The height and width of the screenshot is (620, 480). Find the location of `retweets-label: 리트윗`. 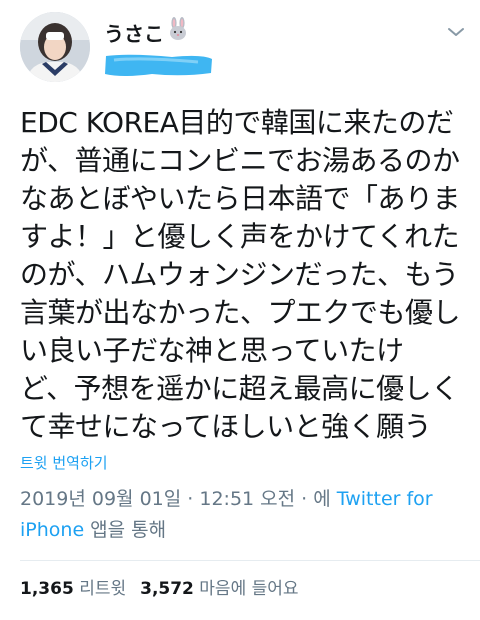

retweets-label: 리트윗 is located at coordinates (102, 589).